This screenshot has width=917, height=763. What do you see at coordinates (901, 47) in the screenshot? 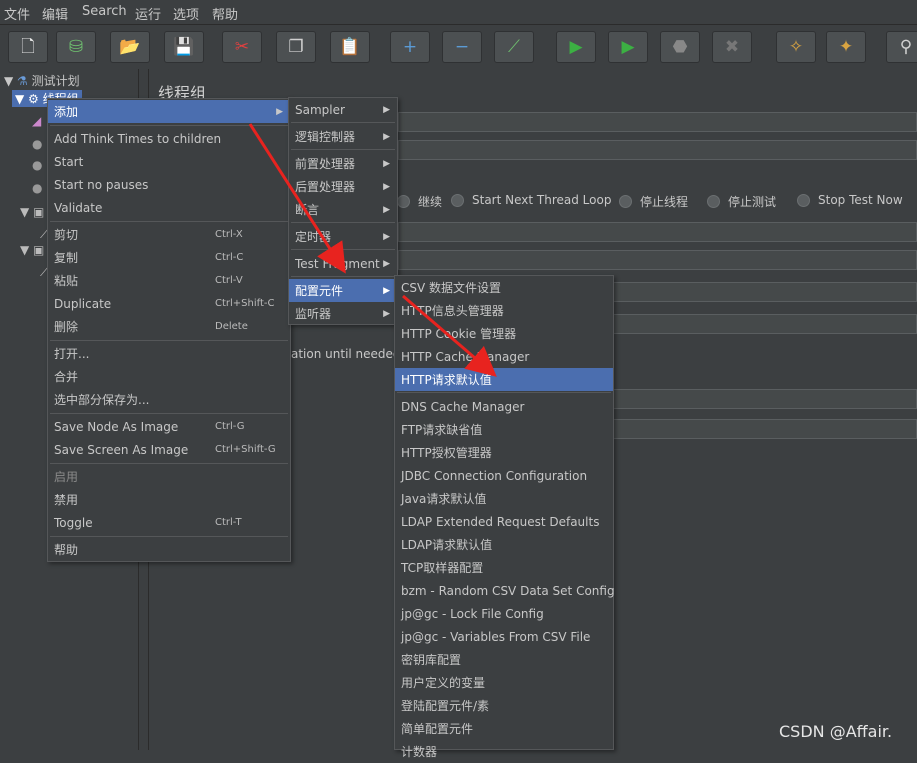
I see `search-button: ⚲` at bounding box center [901, 47].